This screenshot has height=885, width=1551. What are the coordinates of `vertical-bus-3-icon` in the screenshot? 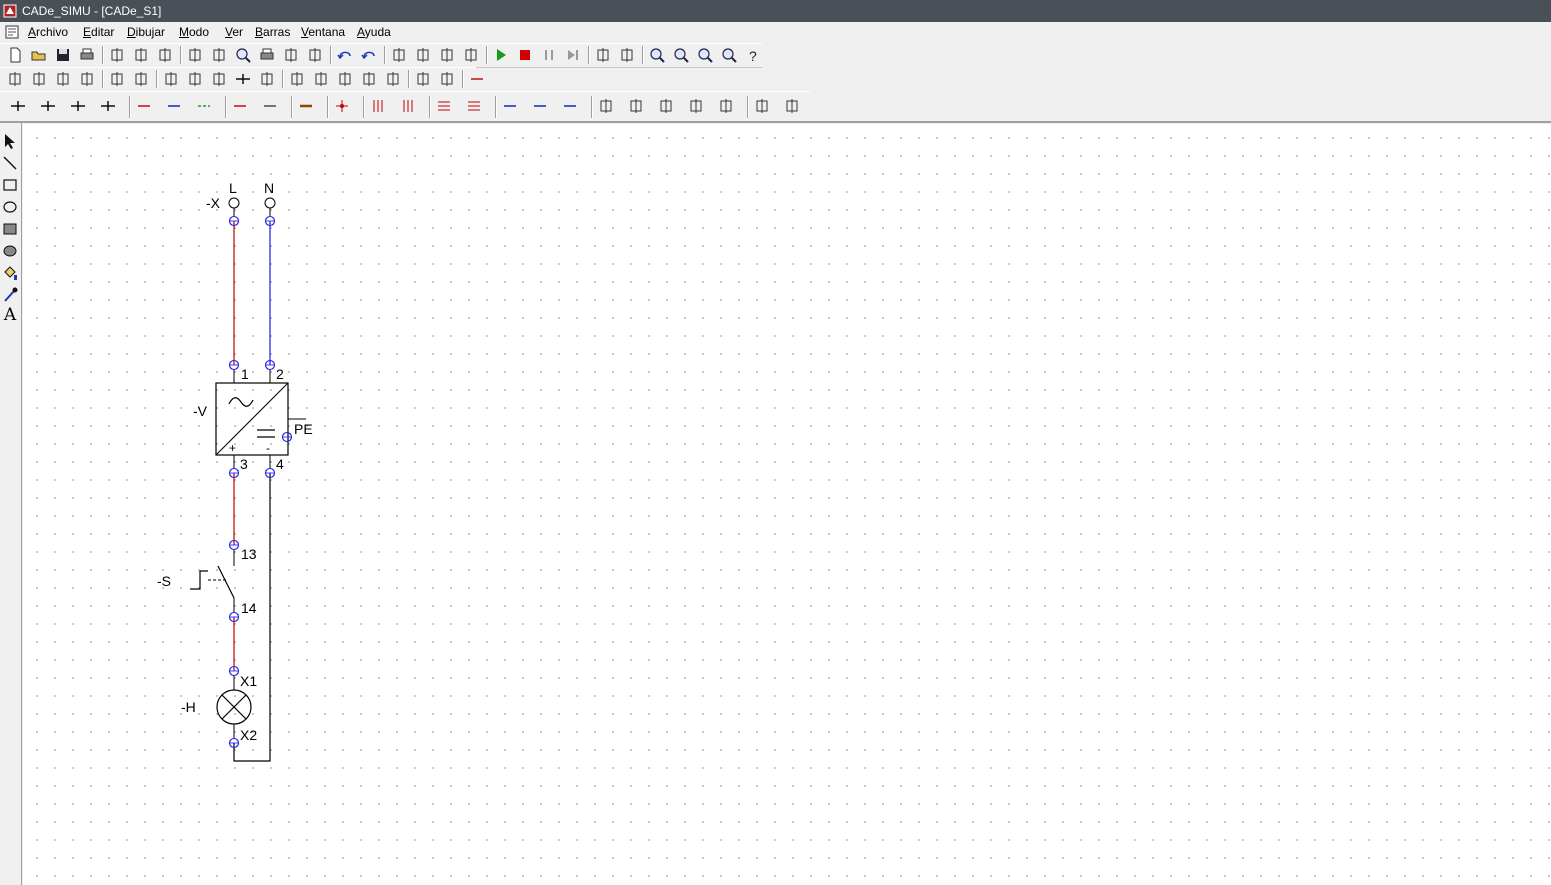 It's located at (378, 106).